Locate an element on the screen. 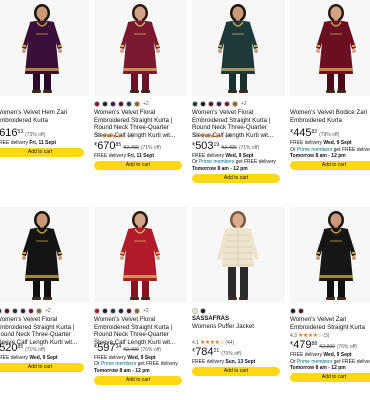  rating-count: (3) is located at coordinates (326, 336).